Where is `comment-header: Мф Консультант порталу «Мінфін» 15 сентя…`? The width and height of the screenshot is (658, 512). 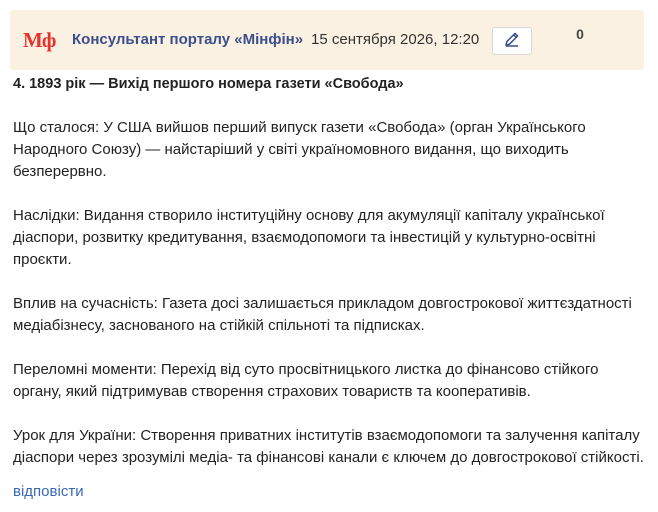
comment-header: Мф Консультант порталу «Мінфін» 15 сентя… is located at coordinates (327, 40).